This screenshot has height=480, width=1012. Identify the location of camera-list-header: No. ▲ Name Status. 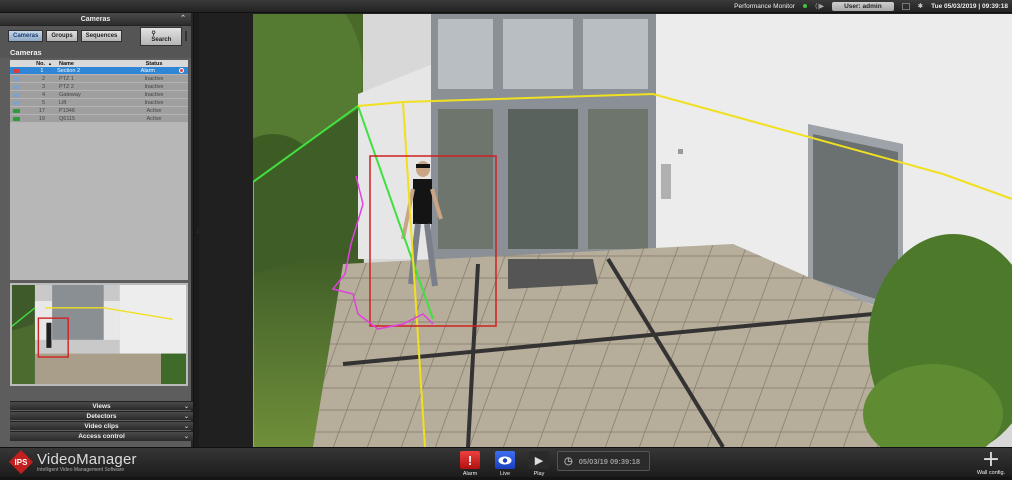
(99, 63).